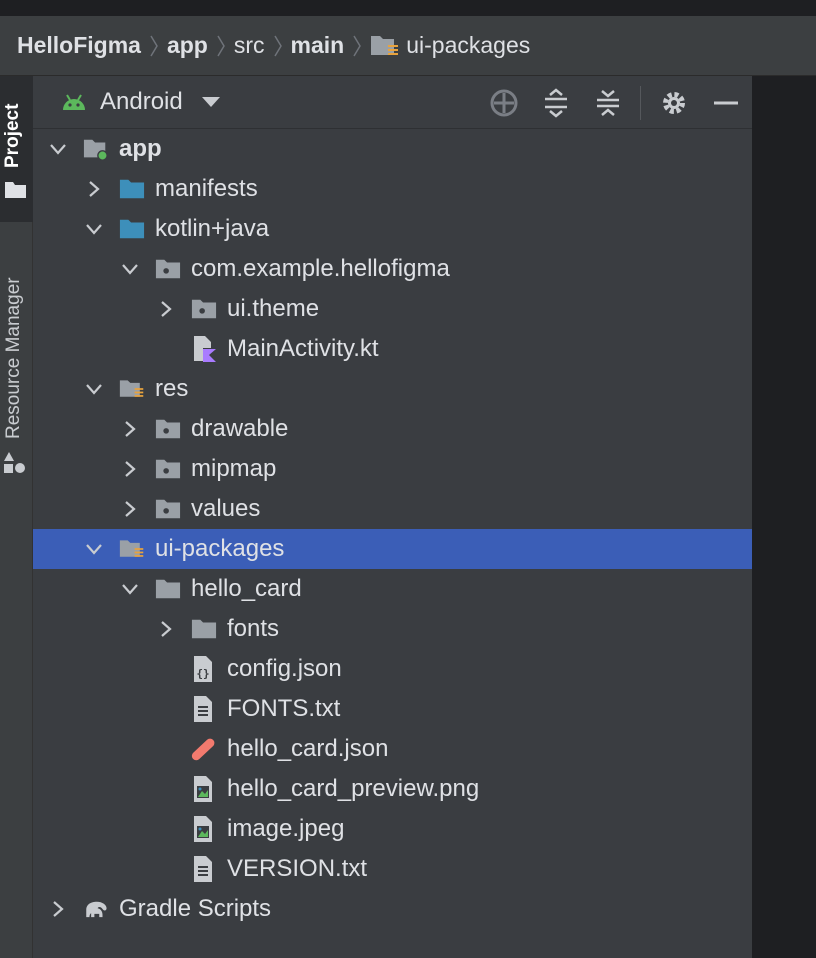  I want to click on minimize-icon, so click(726, 103).